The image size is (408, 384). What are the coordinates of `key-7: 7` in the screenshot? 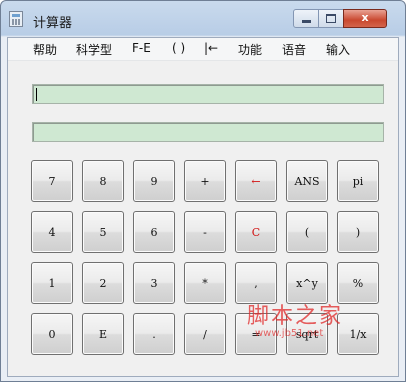 It's located at (52, 181).